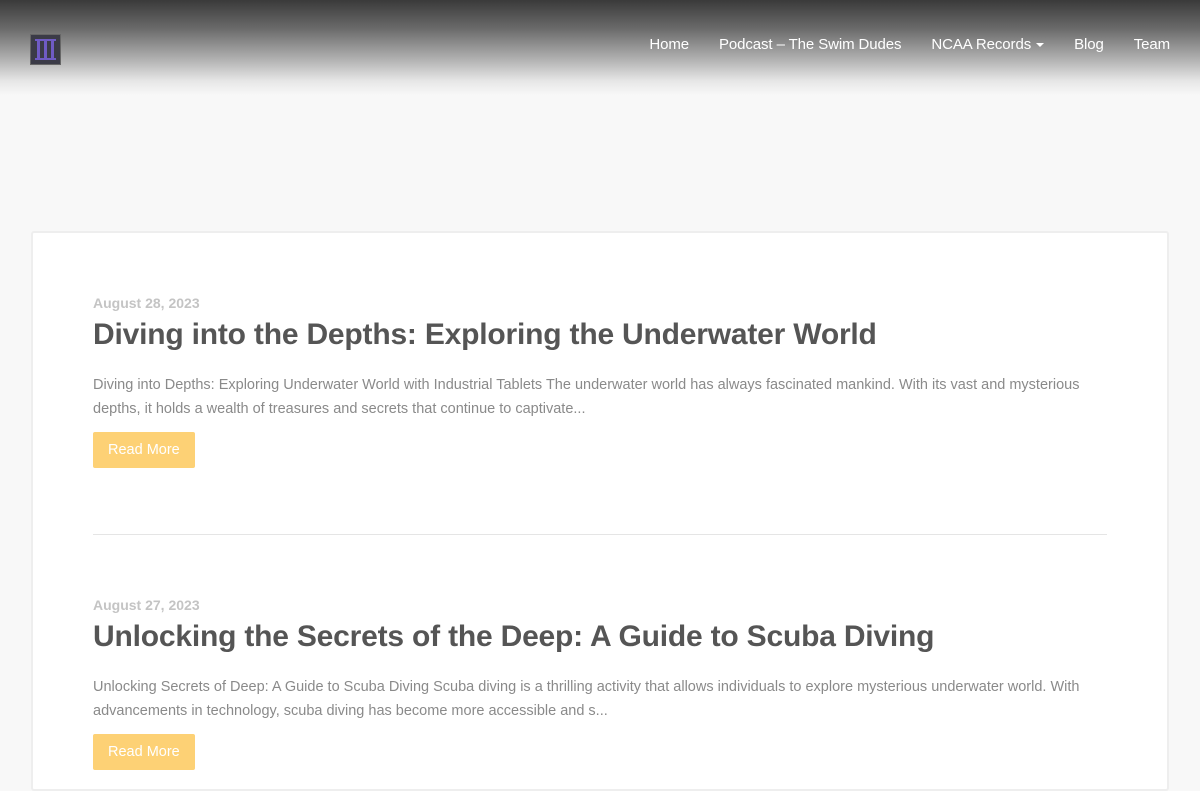 This screenshot has height=791, width=1200. I want to click on logo-pillars-icon, so click(45, 49).